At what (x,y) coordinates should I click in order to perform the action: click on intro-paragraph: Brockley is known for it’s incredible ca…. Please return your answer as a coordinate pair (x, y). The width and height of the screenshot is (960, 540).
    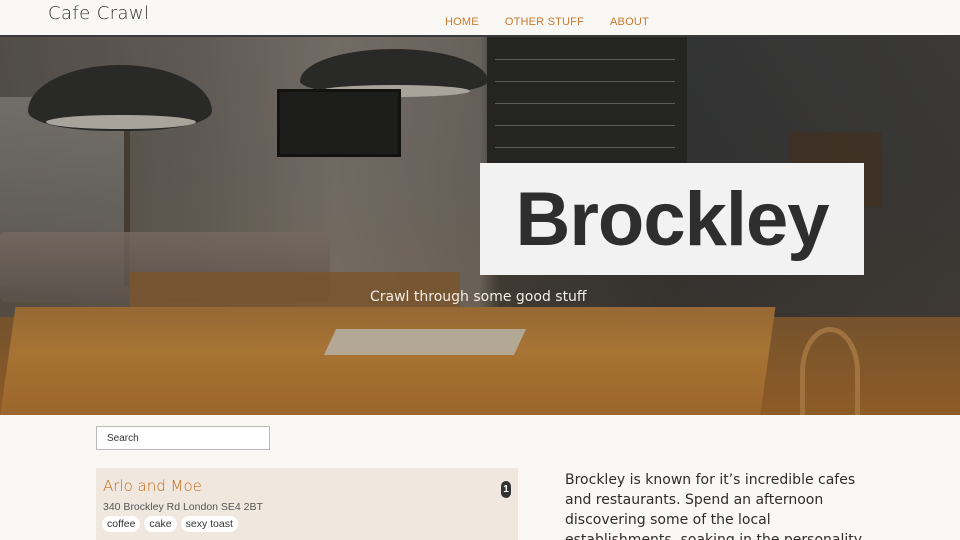
    Looking at the image, I should click on (714, 506).